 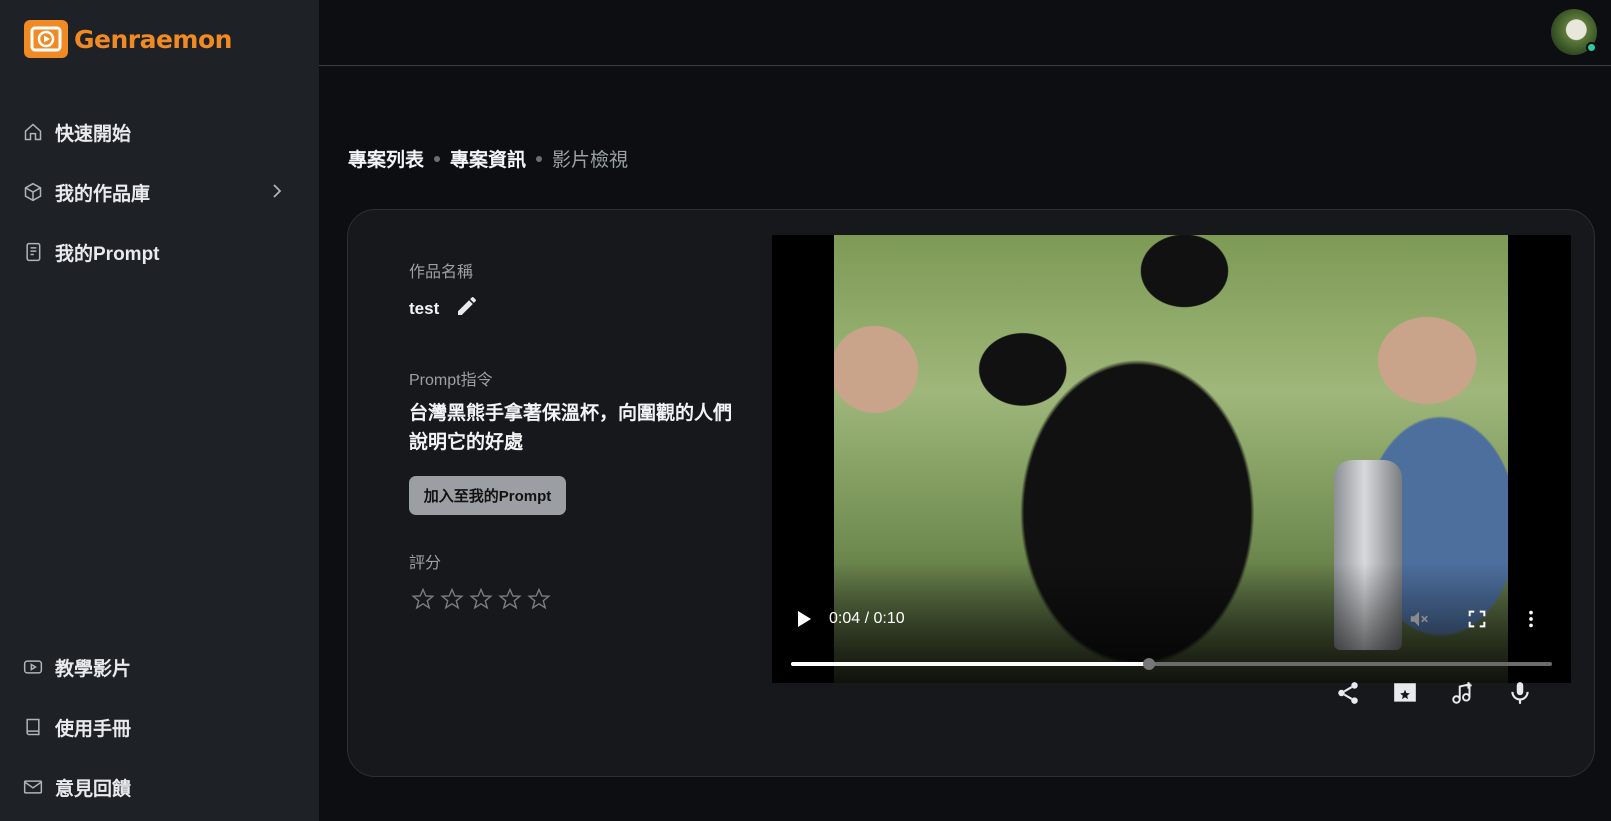 What do you see at coordinates (444, 308) in the screenshot?
I see `title-row: test` at bounding box center [444, 308].